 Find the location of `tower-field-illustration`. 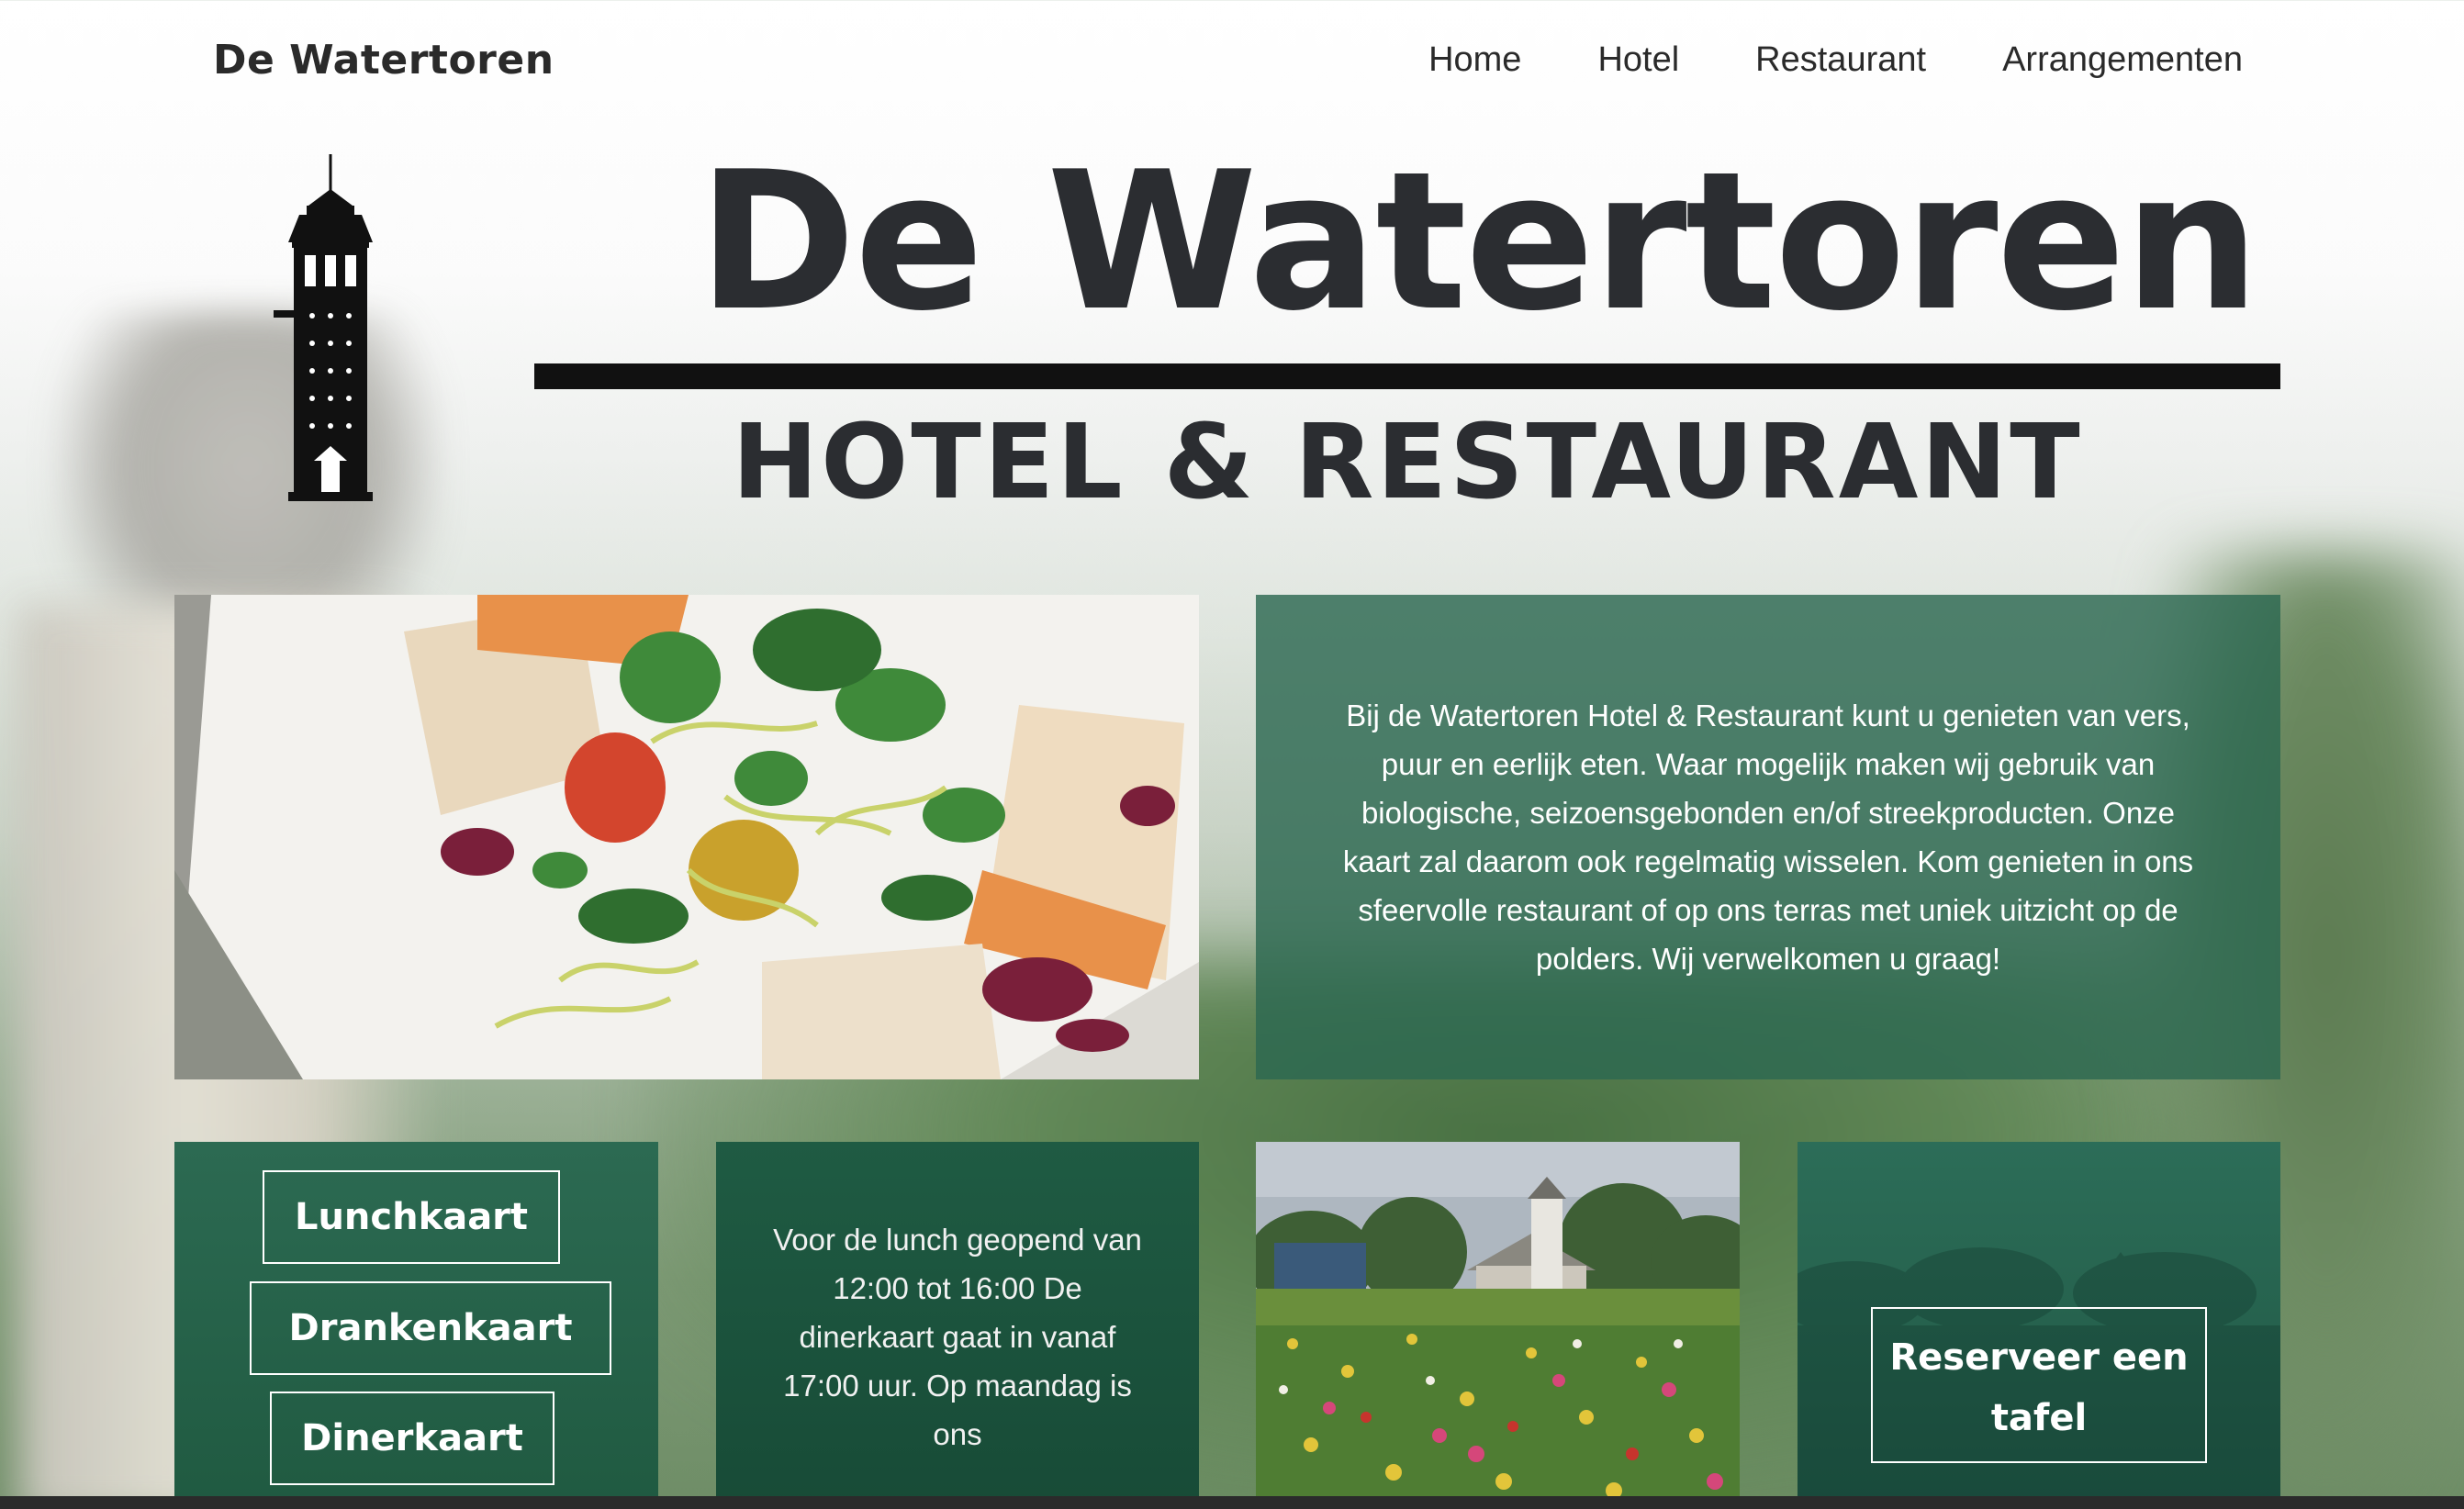

tower-field-illustration is located at coordinates (1498, 1325).